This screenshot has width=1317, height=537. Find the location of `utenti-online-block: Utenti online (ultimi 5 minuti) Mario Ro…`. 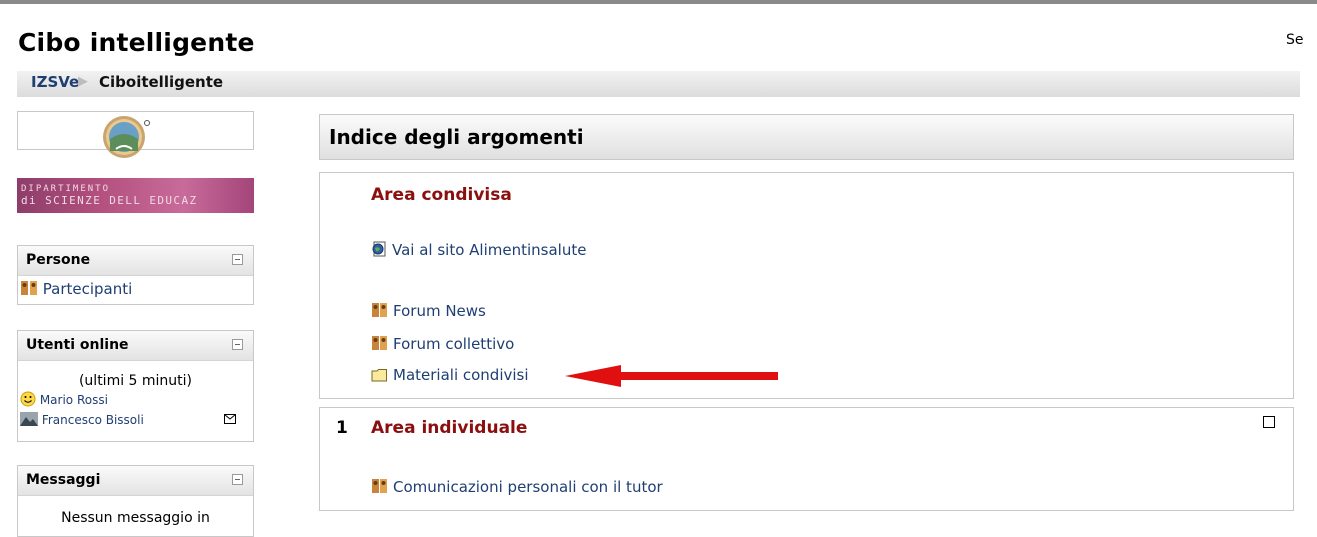

utenti-online-block: Utenti online (ultimi 5 minuti) Mario Ro… is located at coordinates (135, 386).